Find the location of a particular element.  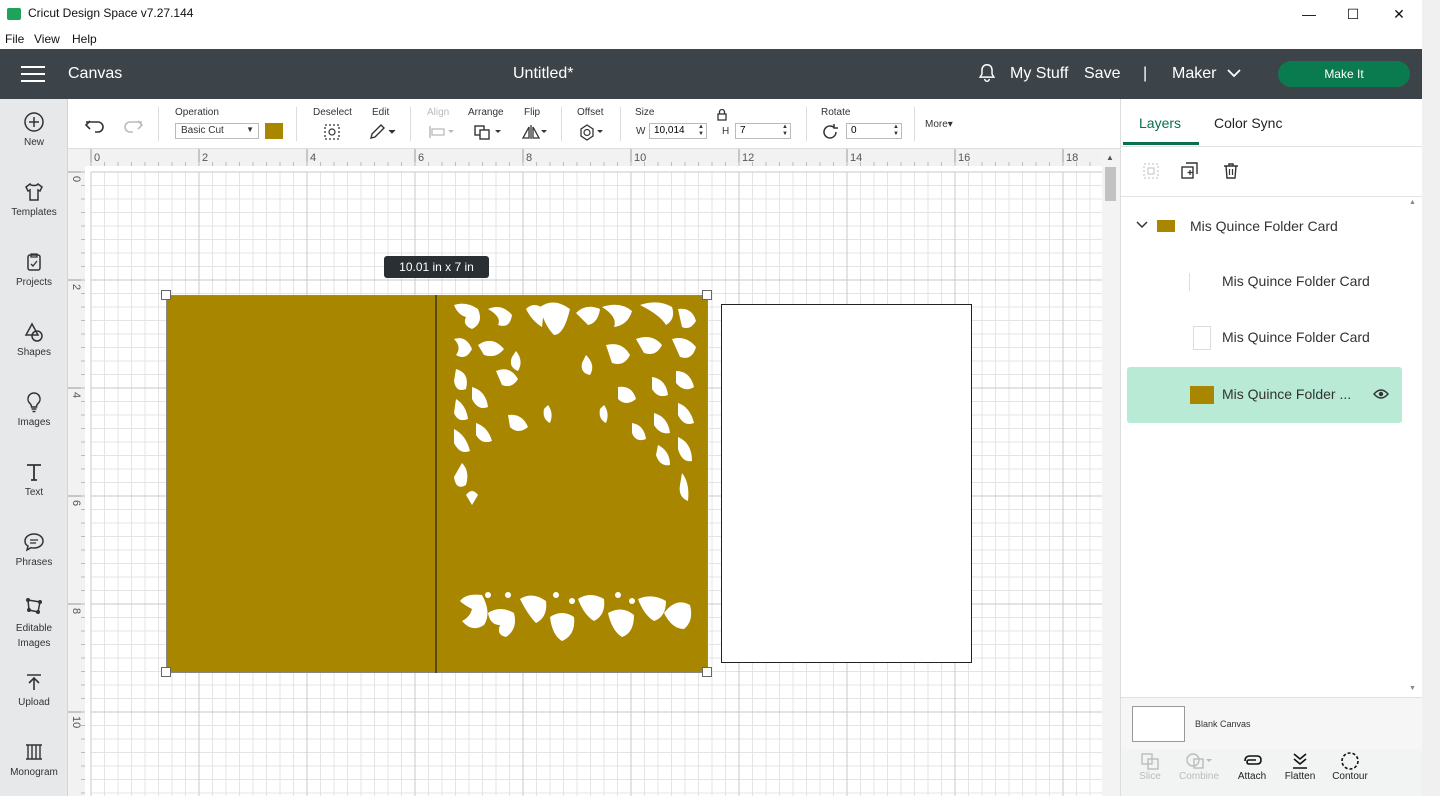

edit-pen-icon is located at coordinates (383, 132).